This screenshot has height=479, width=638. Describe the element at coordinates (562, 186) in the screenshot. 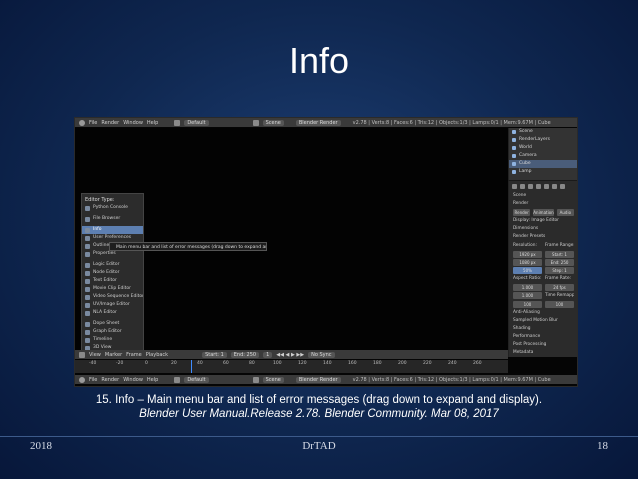

I see `material-tab-icon` at that location.